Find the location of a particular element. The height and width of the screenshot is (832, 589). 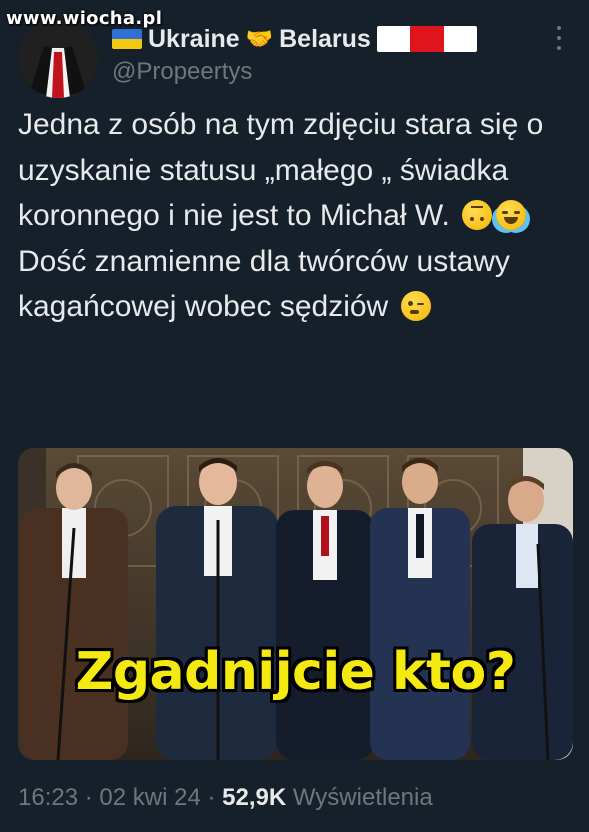

ukraine-flag-icon is located at coordinates (127, 39).